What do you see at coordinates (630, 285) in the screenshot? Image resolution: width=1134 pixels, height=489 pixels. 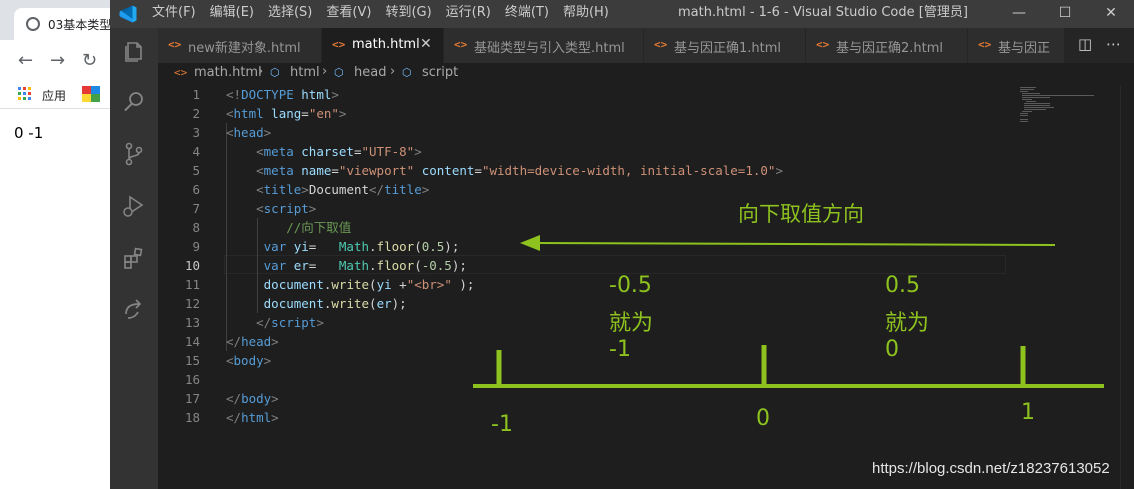 I see `neg-half-value: -0.5` at bounding box center [630, 285].